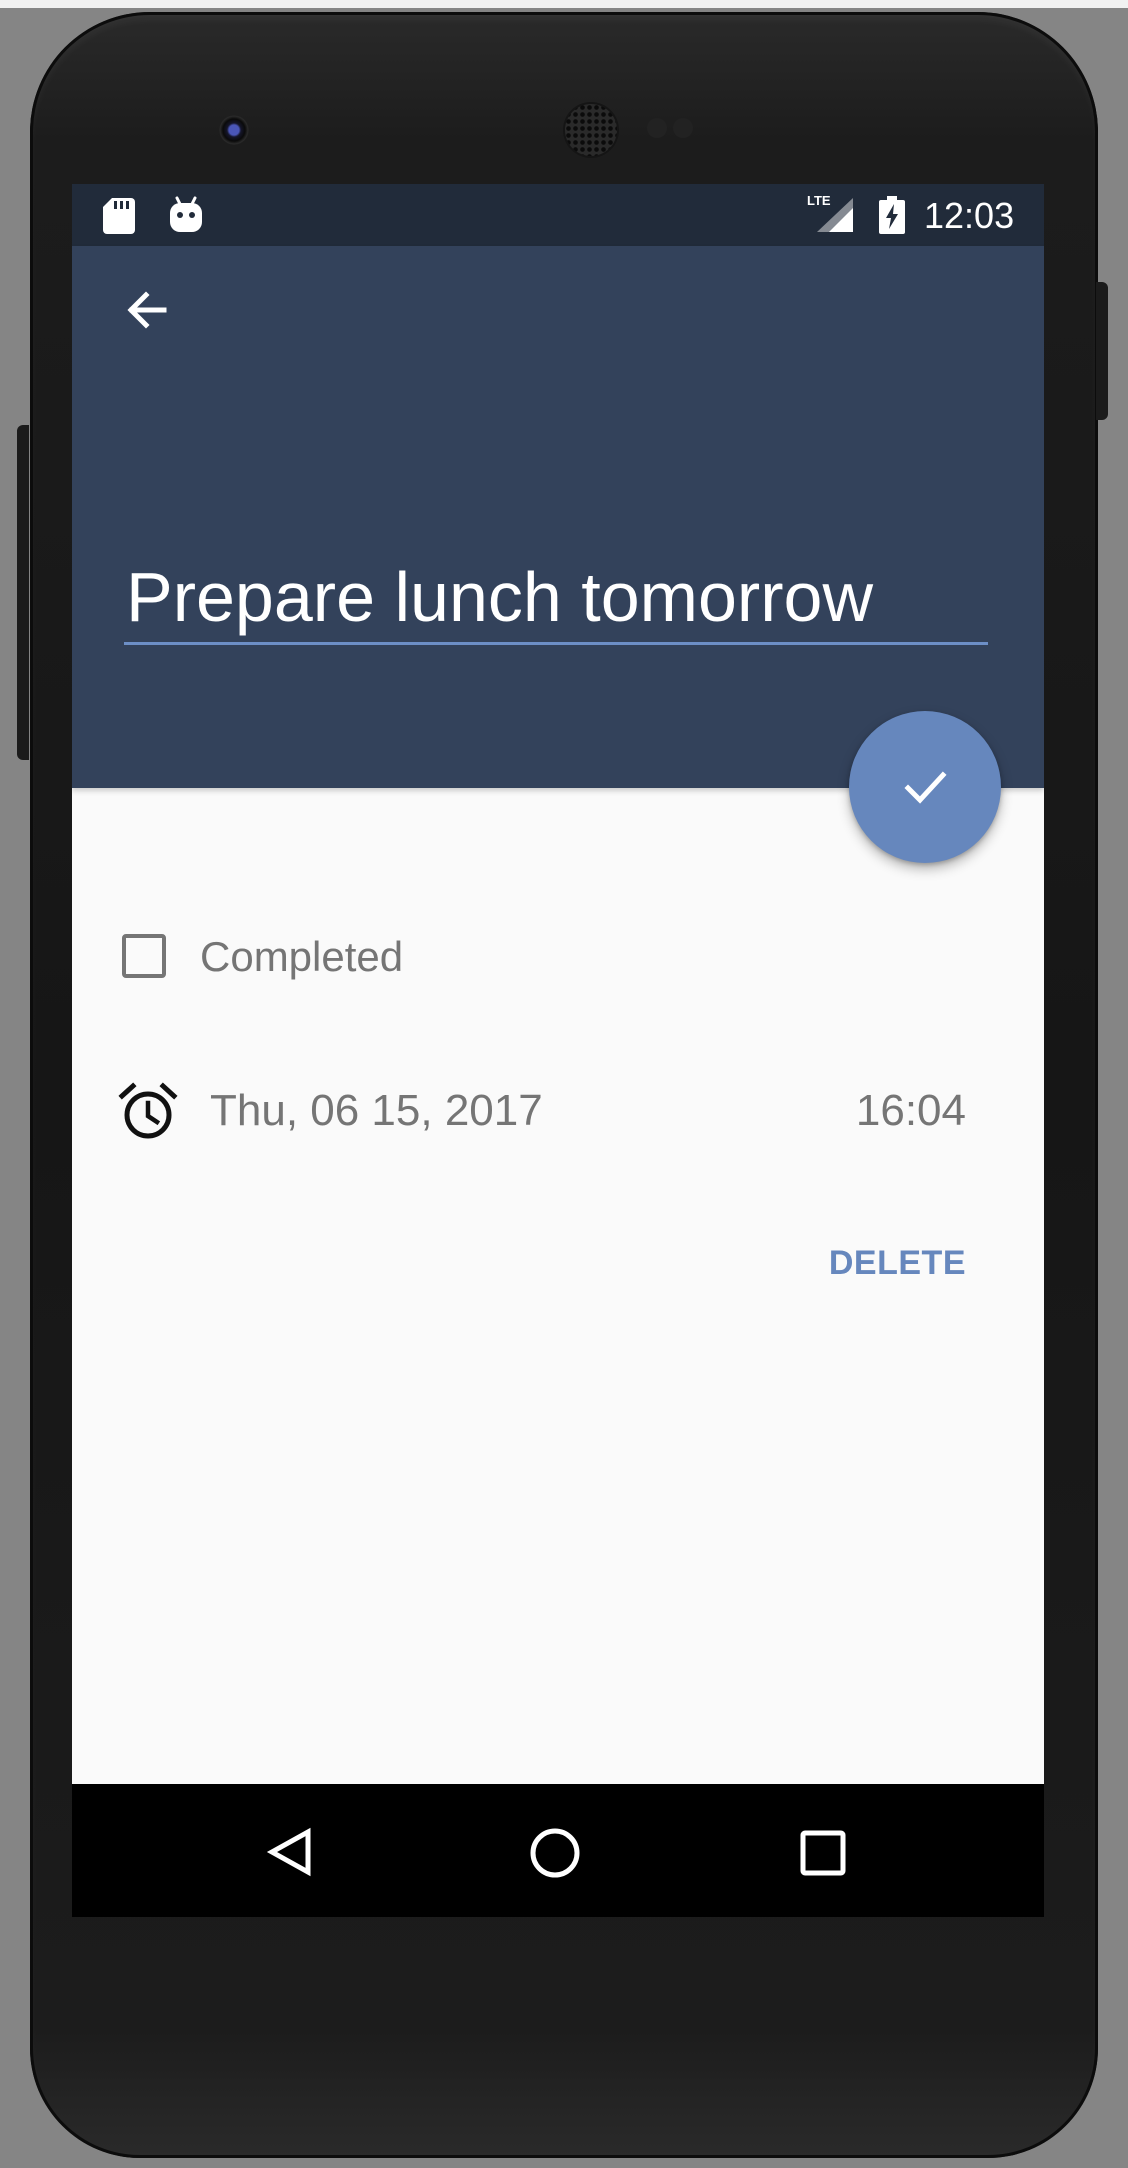 The height and width of the screenshot is (2168, 1128). What do you see at coordinates (23, 592) in the screenshot?
I see `volume-button` at bounding box center [23, 592].